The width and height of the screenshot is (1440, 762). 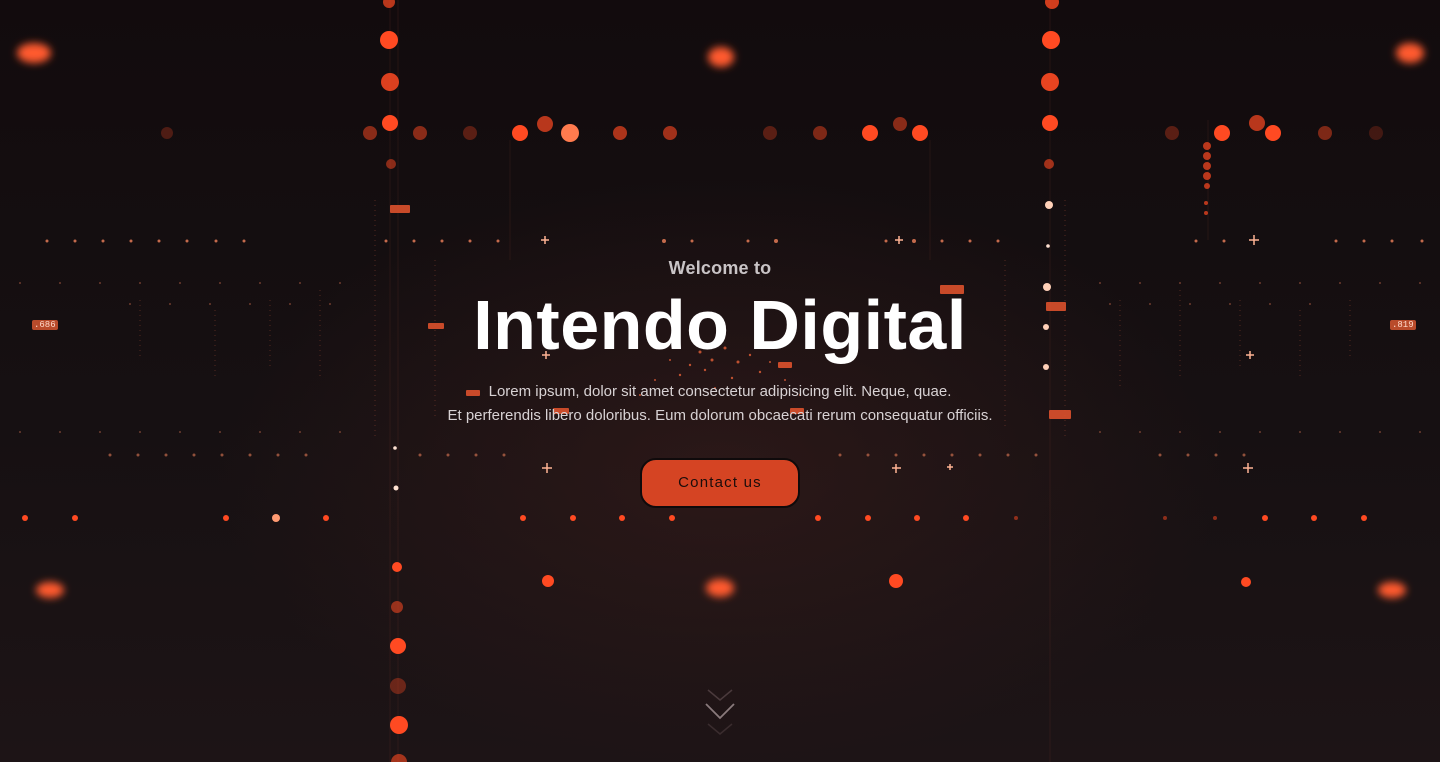 What do you see at coordinates (720, 714) in the screenshot?
I see `chevron-down-icon` at bounding box center [720, 714].